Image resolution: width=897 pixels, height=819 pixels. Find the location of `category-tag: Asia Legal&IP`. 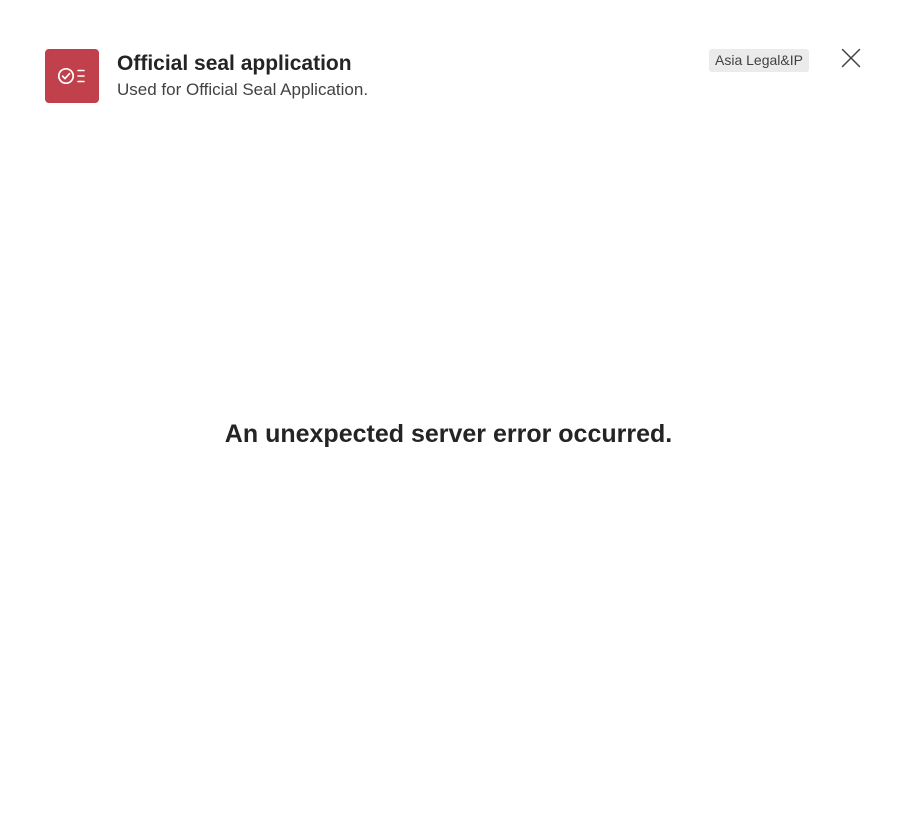

category-tag: Asia Legal&IP is located at coordinates (759, 60).